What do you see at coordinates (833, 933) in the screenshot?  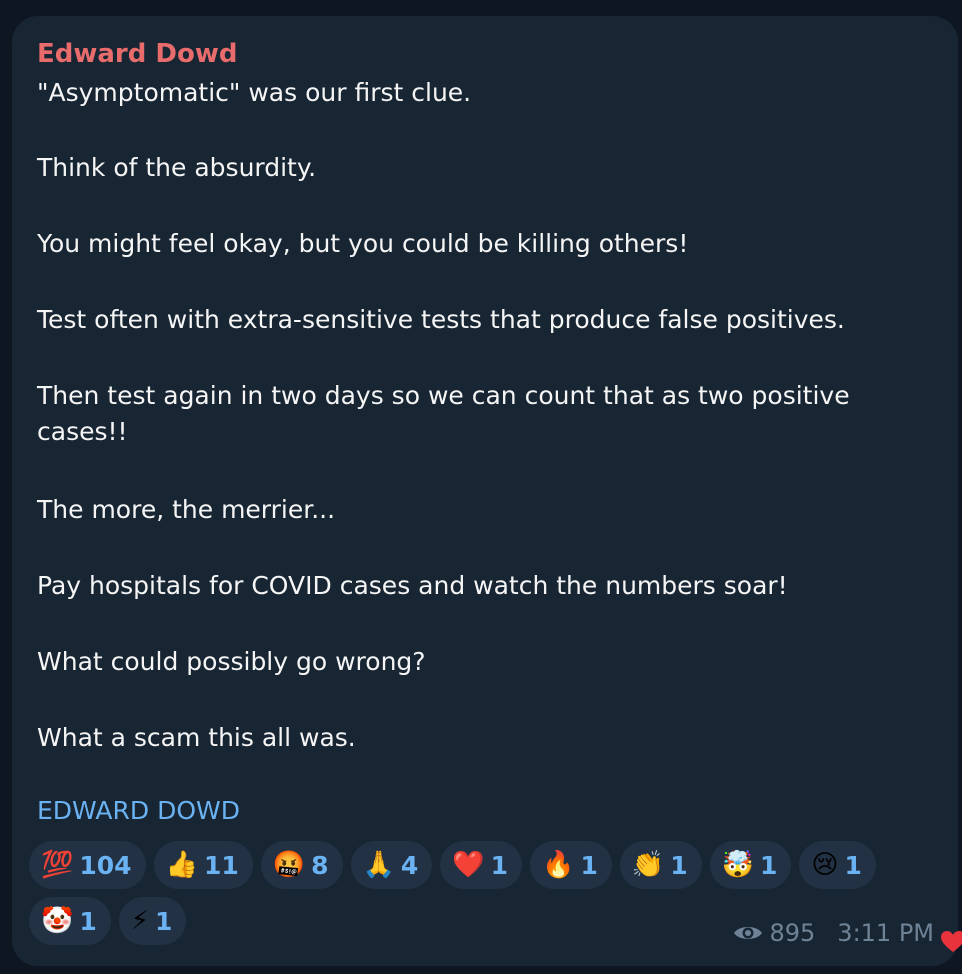 I see `message-meta: 895 3:11 PM` at bounding box center [833, 933].